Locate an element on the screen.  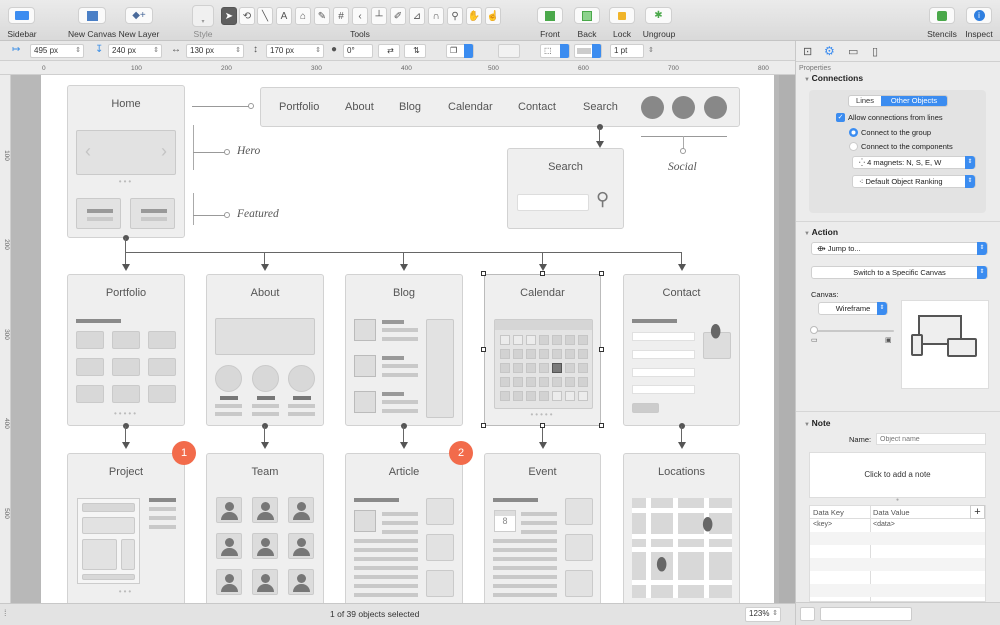
browse-tool-icon: ☝ is located at coordinates (493, 16).